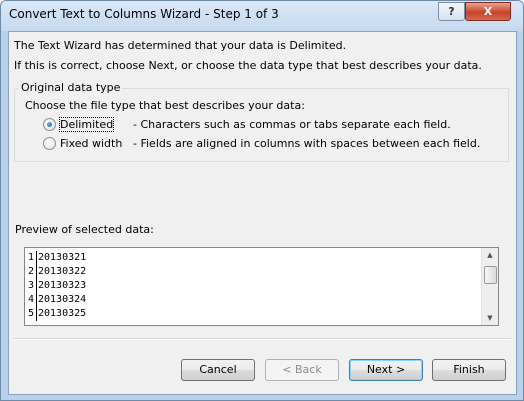 The width and height of the screenshot is (524, 401). What do you see at coordinates (451, 11) in the screenshot?
I see `help-button: ?` at bounding box center [451, 11].